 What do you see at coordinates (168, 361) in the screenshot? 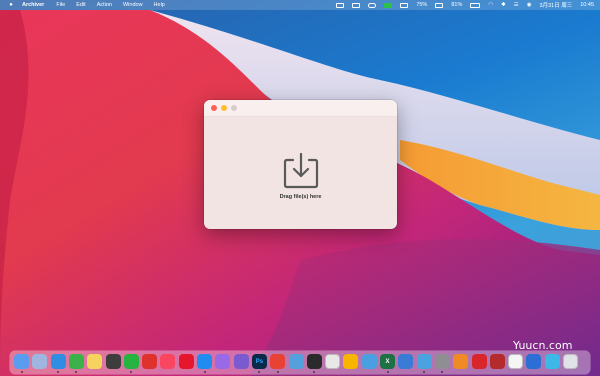
I see `music-icon` at bounding box center [168, 361].